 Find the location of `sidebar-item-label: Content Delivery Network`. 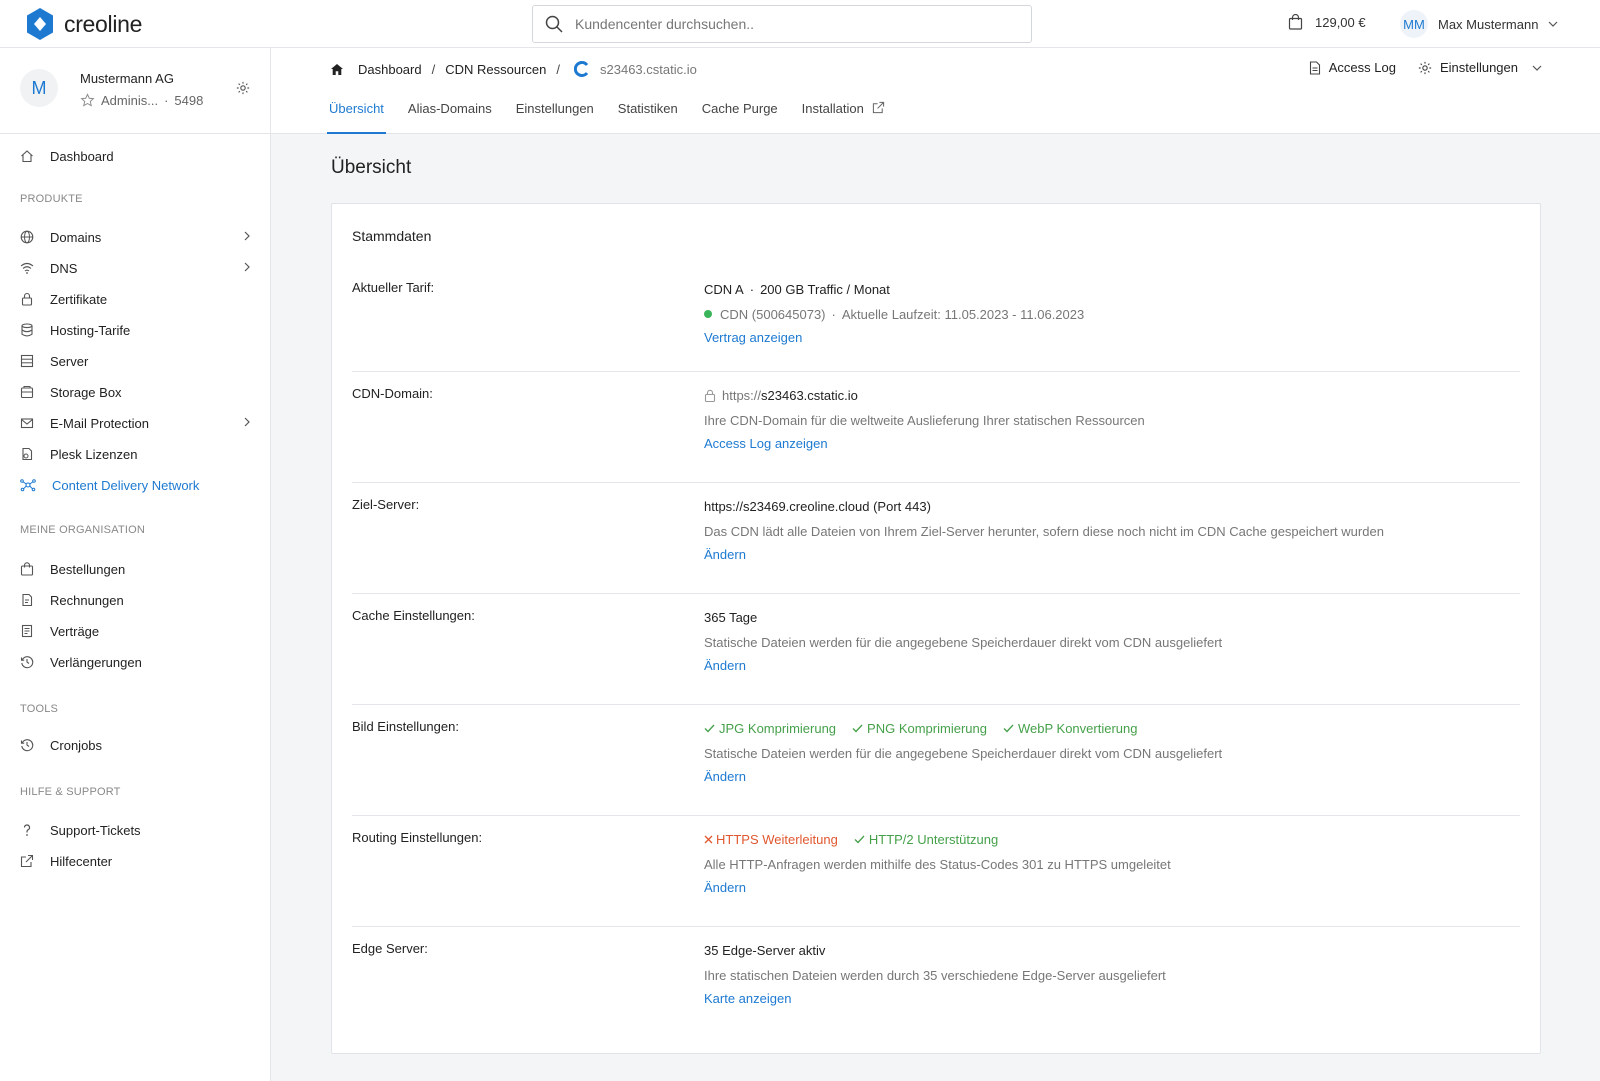

sidebar-item-label: Content Delivery Network is located at coordinates (126, 485).